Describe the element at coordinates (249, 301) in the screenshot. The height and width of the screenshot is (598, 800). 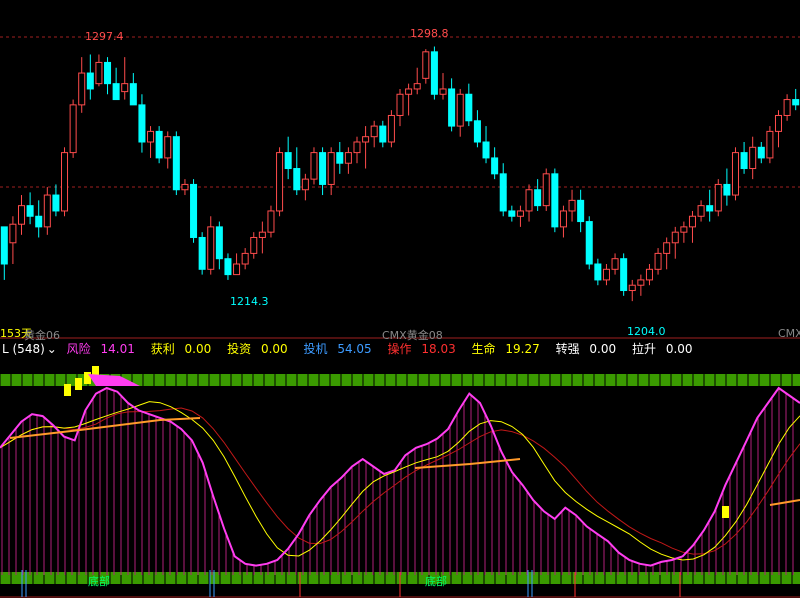
I see `low-label-1: 1214.3` at that location.